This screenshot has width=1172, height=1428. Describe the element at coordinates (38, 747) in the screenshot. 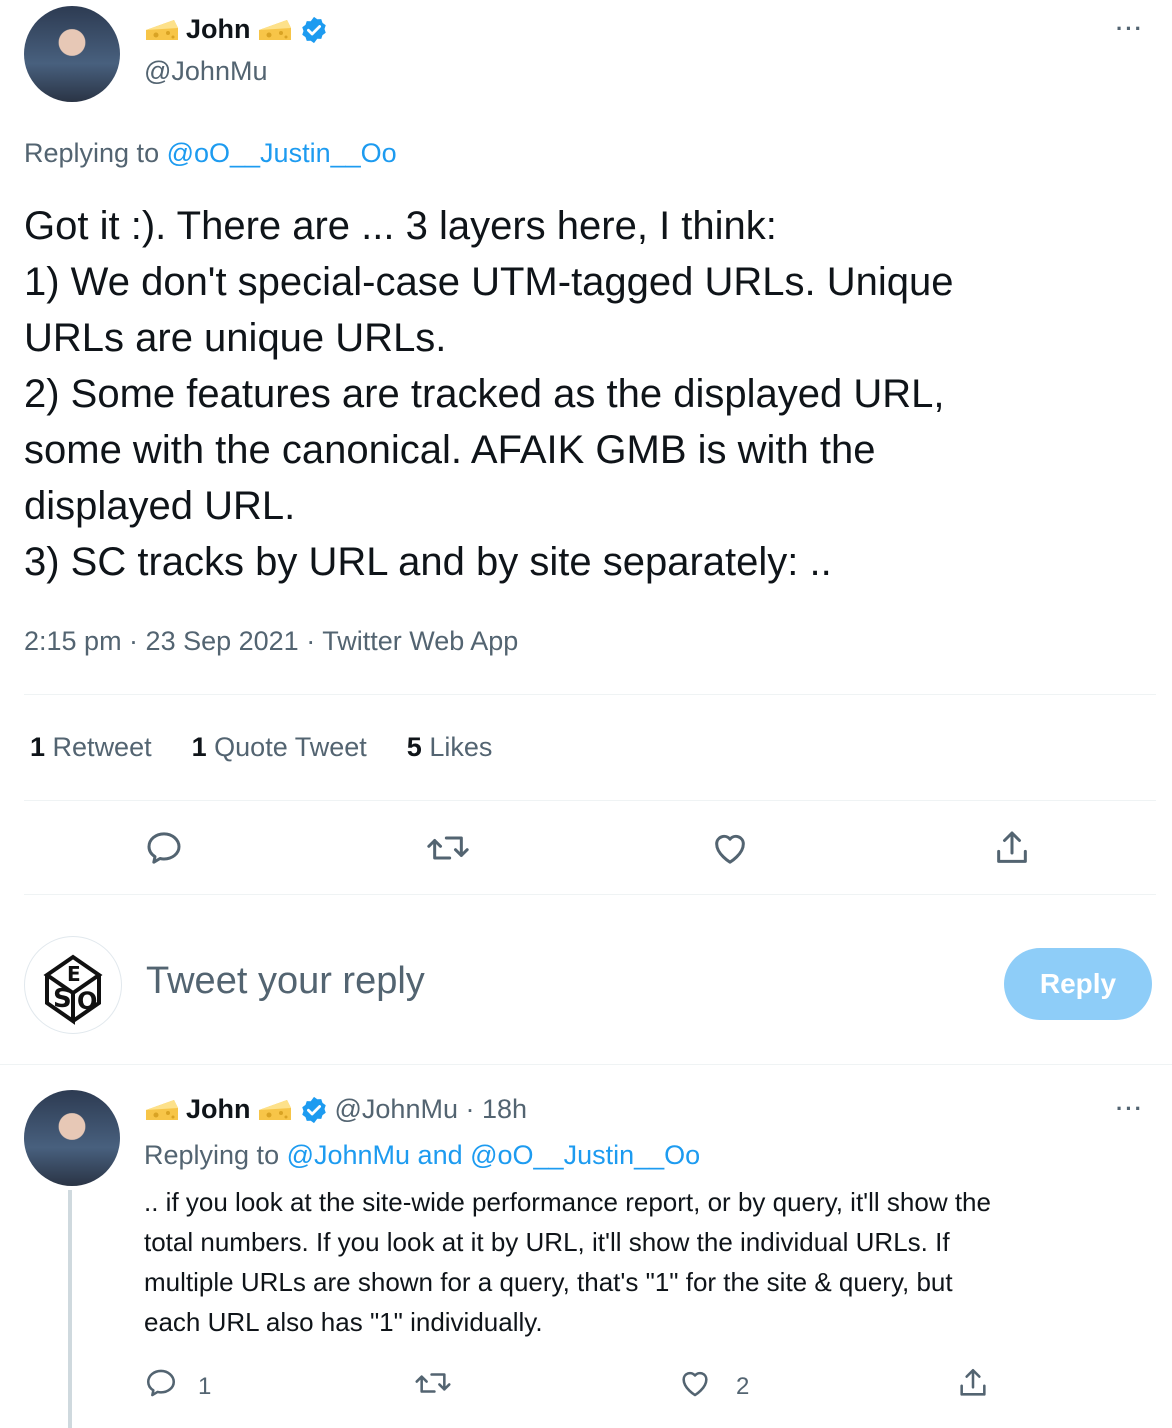

I see `retweets-count: 1` at that location.